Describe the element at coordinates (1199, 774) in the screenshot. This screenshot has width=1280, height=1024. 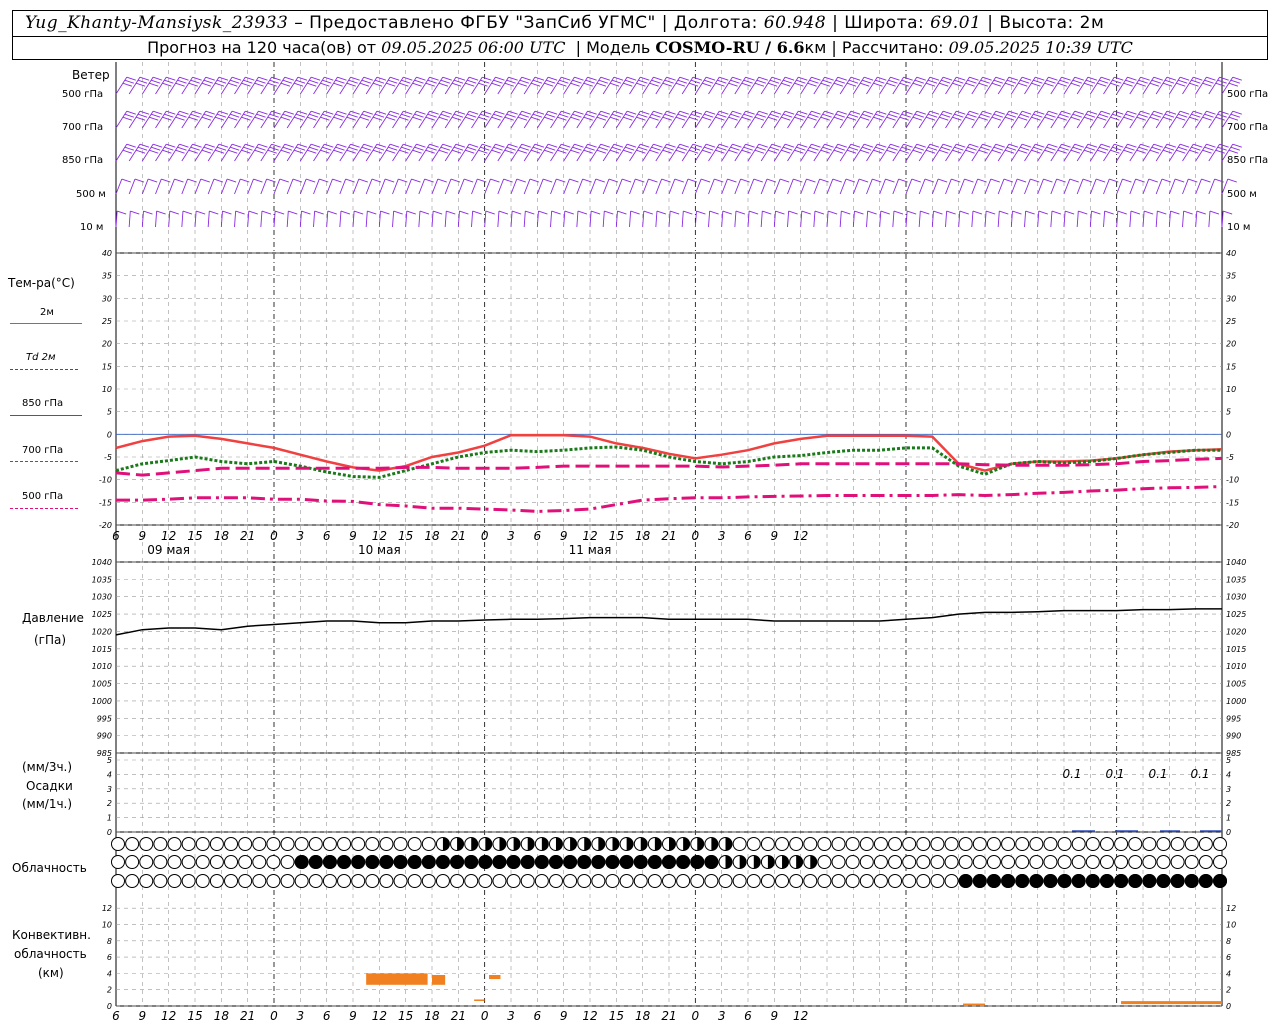
I see `precip-value: 0.1` at that location.